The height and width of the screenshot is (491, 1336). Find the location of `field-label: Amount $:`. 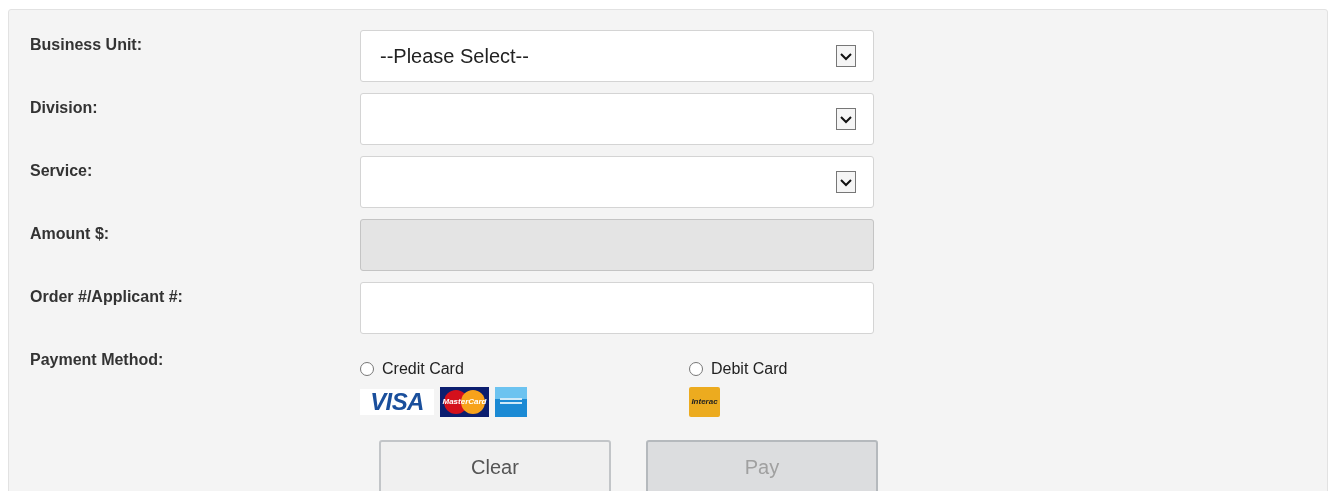

field-label: Amount $: is located at coordinates (70, 234).